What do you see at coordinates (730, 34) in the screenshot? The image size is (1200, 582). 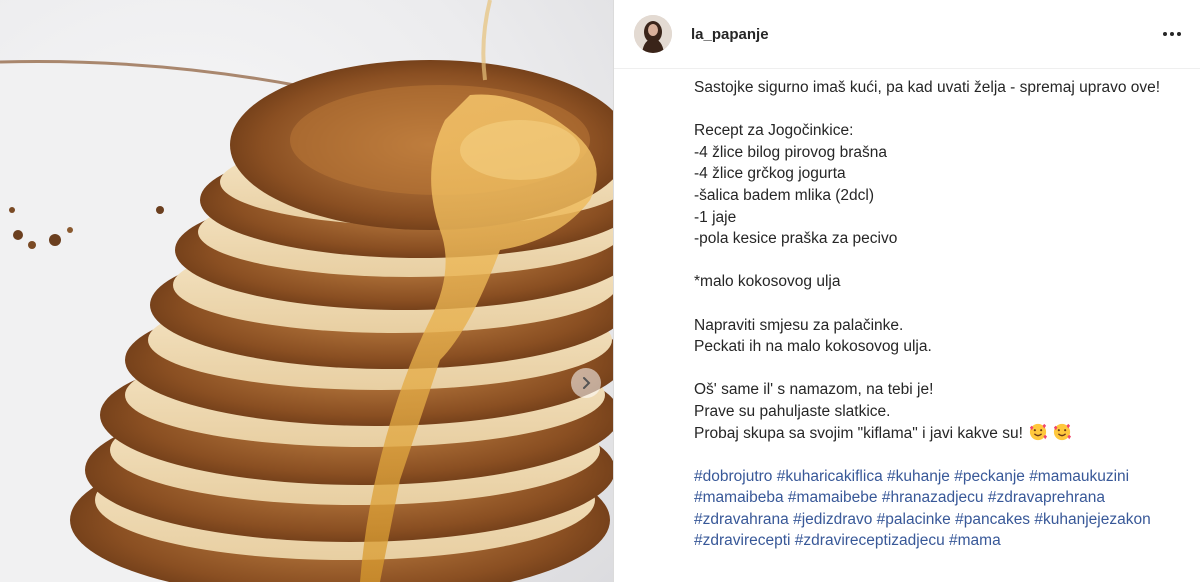 I see `author-username: la_papanje` at bounding box center [730, 34].